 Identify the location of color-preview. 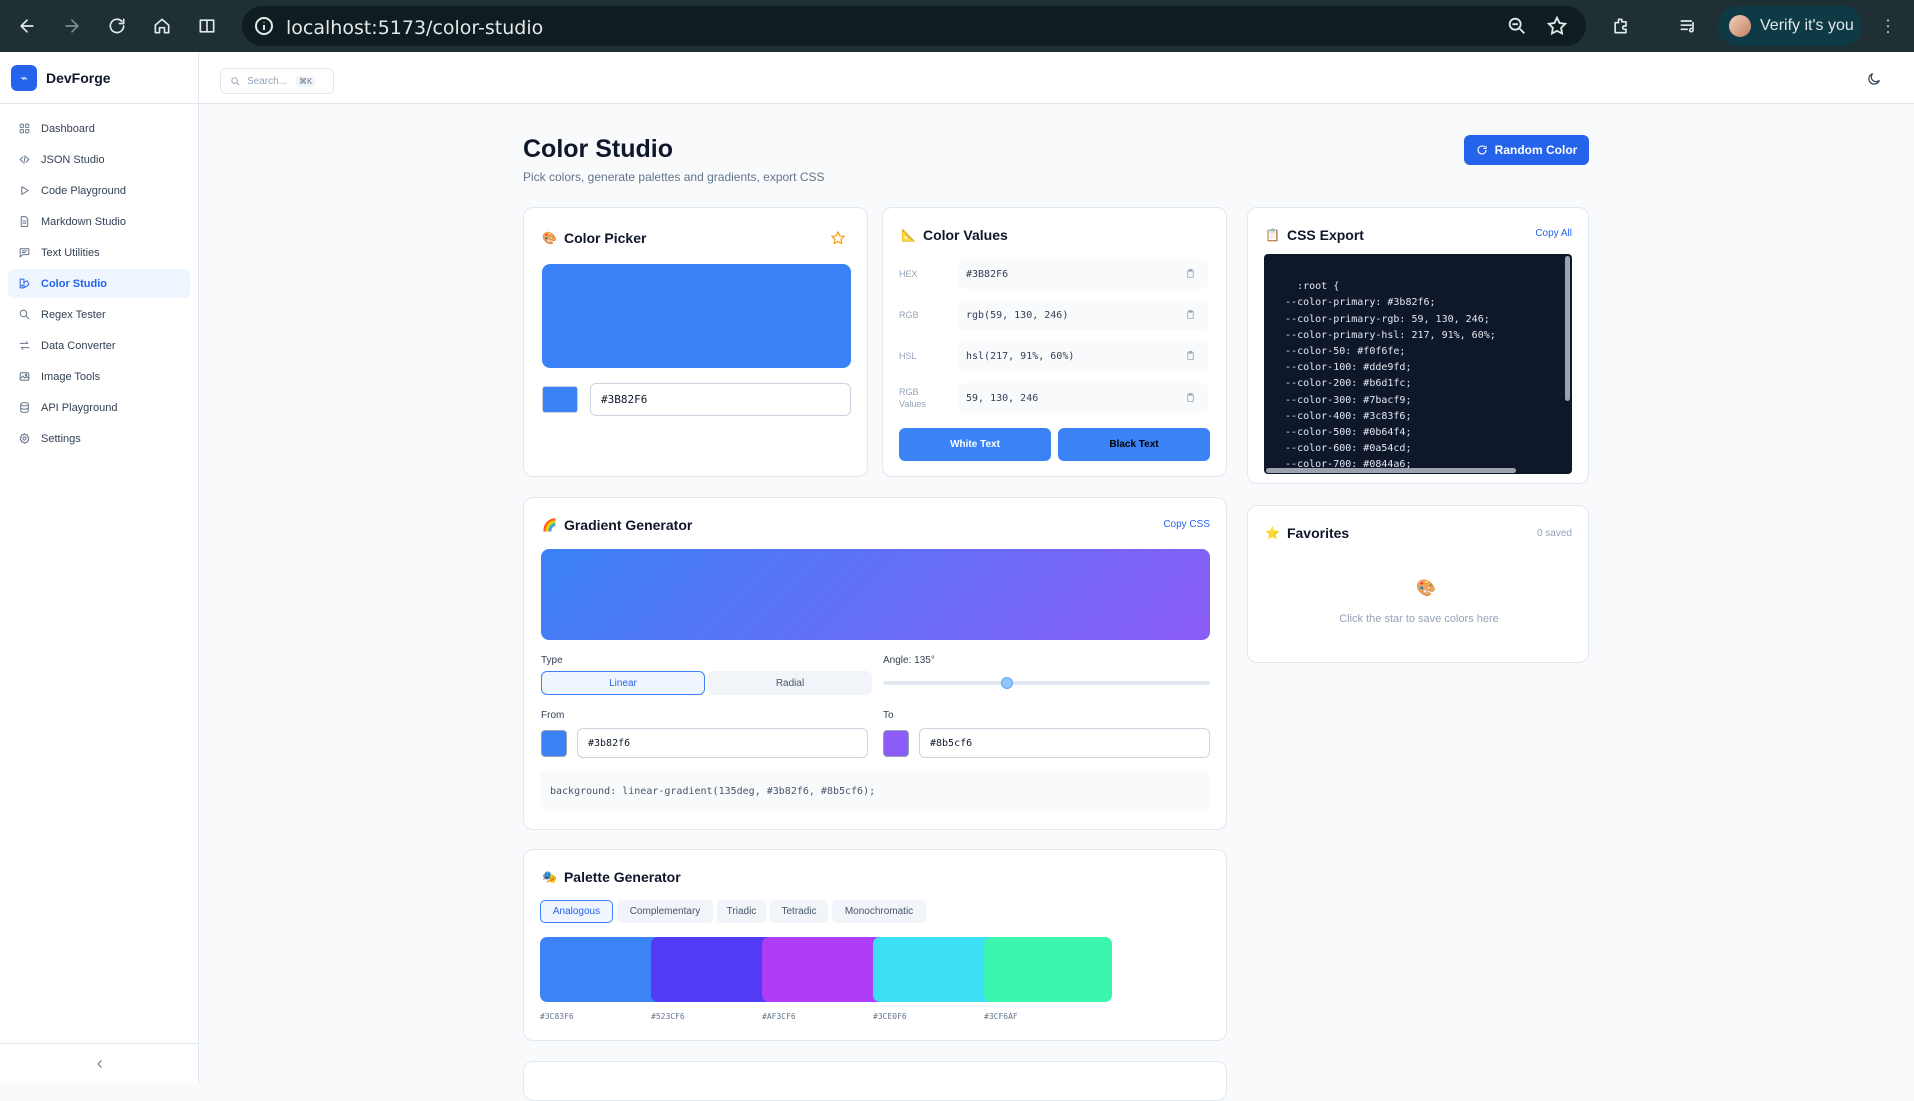
(696, 316).